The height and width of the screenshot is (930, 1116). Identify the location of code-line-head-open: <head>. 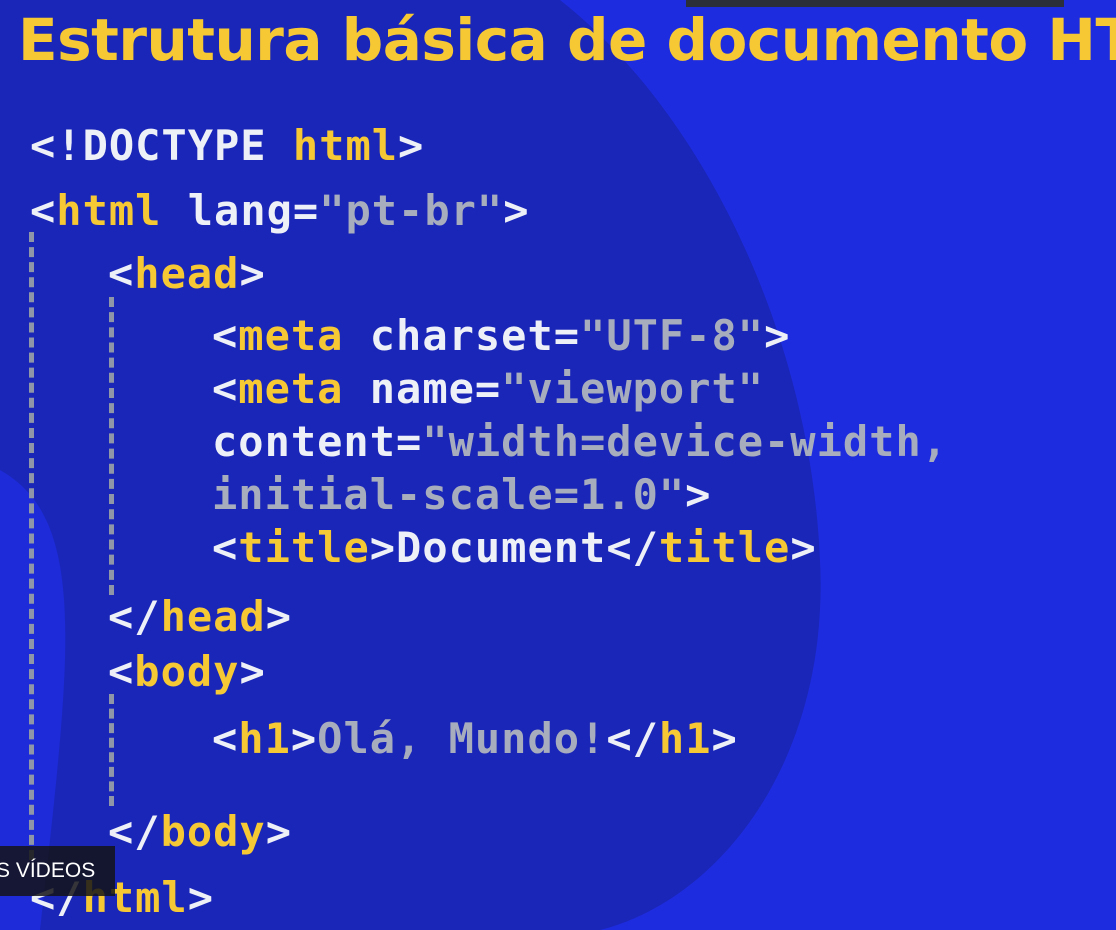
(187, 274).